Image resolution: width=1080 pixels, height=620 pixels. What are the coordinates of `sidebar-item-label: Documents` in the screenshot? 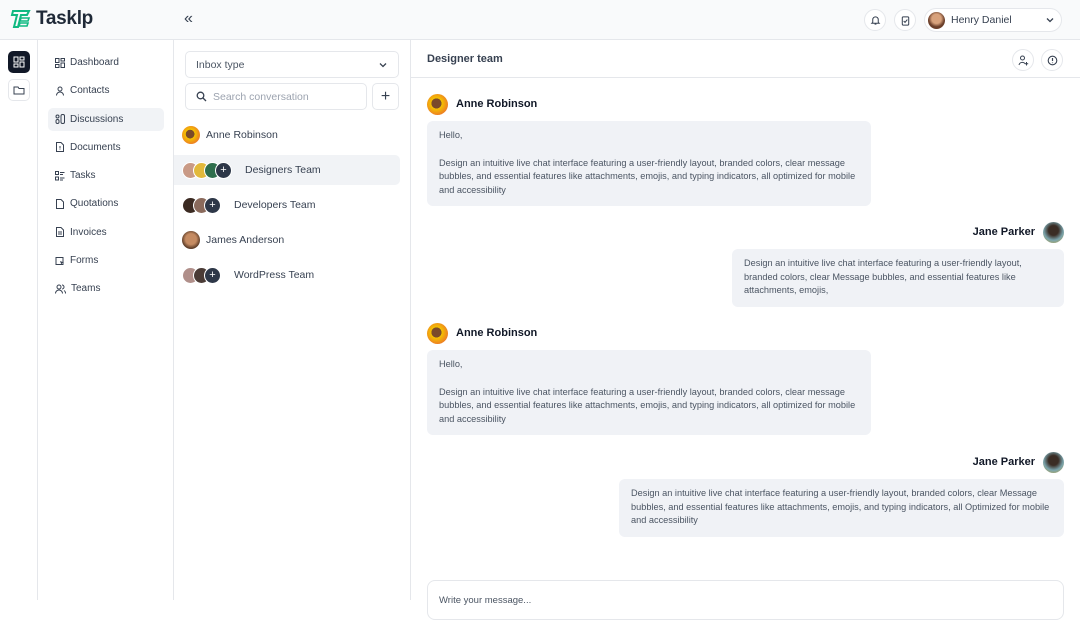 It's located at (95, 147).